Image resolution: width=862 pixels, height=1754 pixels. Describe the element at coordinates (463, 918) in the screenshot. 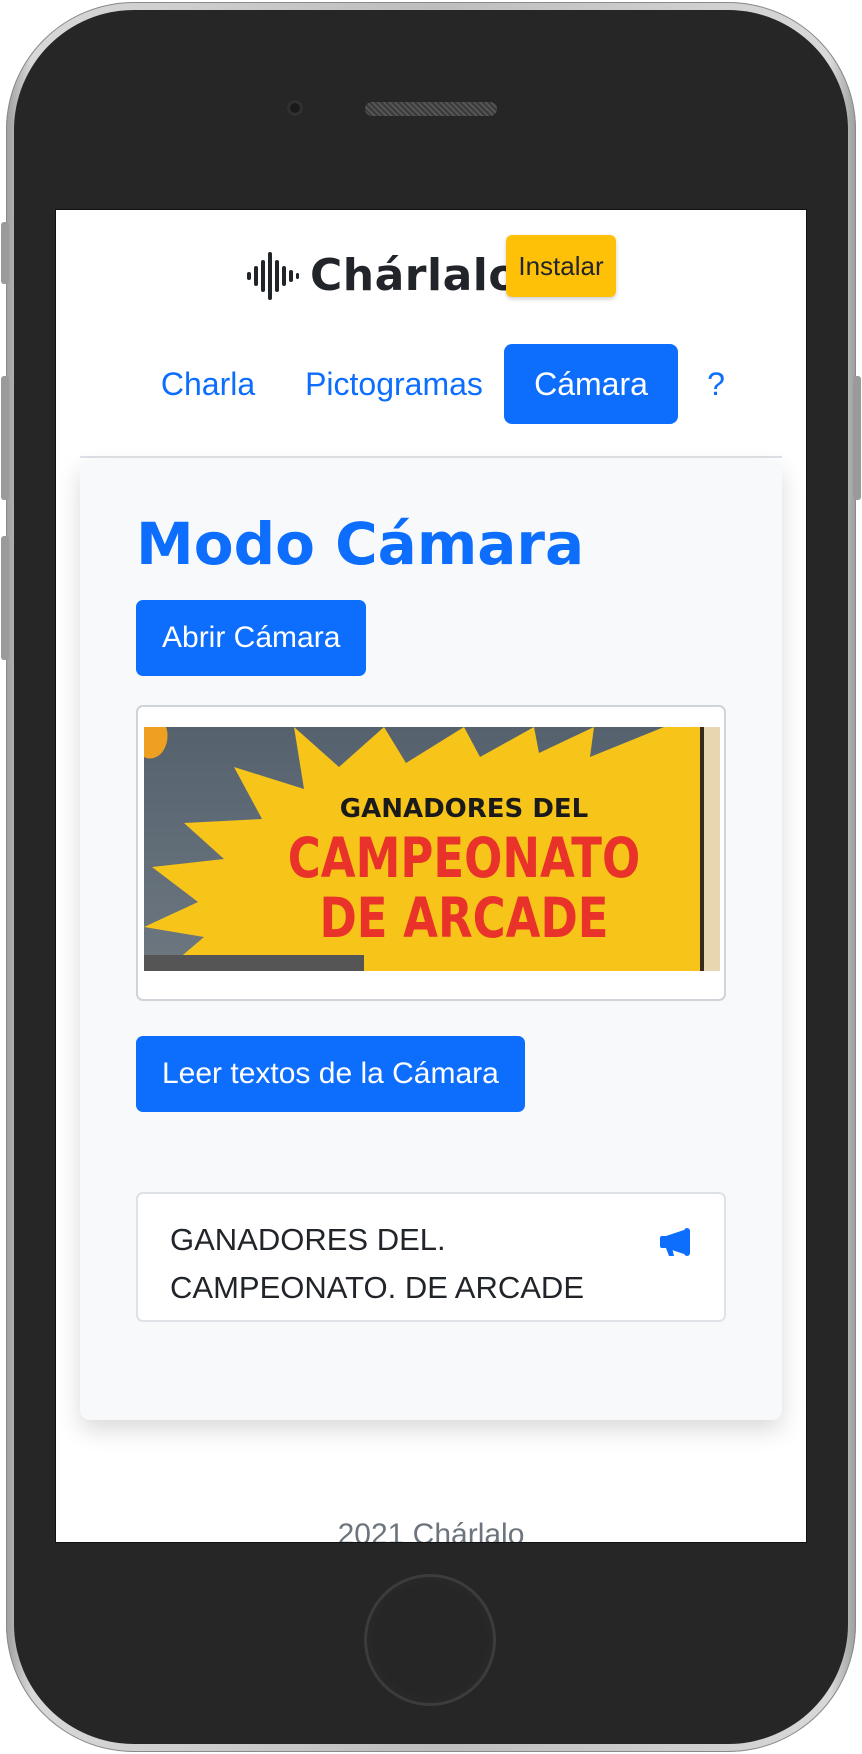

I see `feed-text-line3: DE ARCADE` at that location.